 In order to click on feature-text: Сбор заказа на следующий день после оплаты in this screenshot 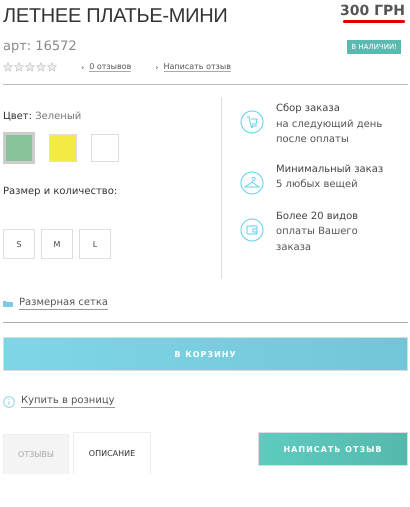, I will do `click(329, 124)`.